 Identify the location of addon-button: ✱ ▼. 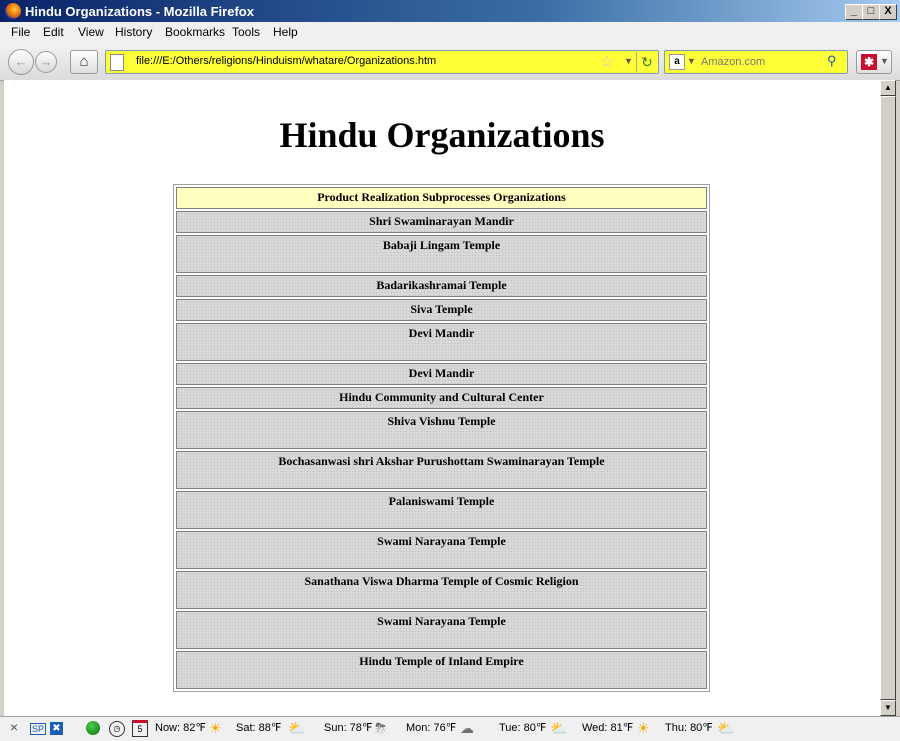
(874, 62).